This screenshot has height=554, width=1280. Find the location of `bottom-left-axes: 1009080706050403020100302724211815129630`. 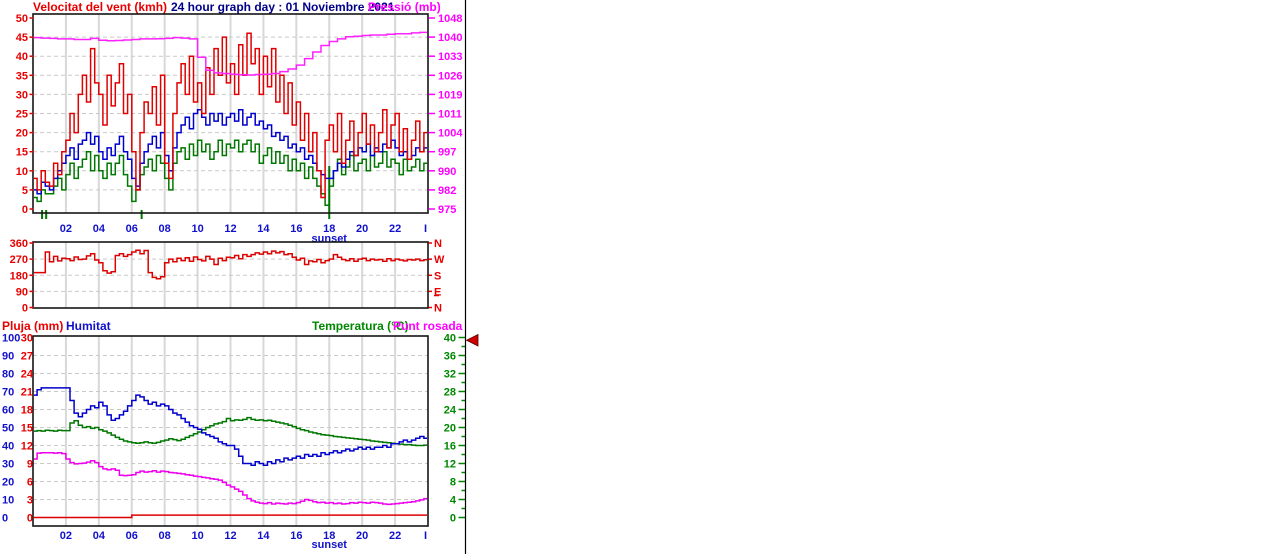

bottom-left-axes: 1009080706050403020100302724211815129630 is located at coordinates (18, 429).